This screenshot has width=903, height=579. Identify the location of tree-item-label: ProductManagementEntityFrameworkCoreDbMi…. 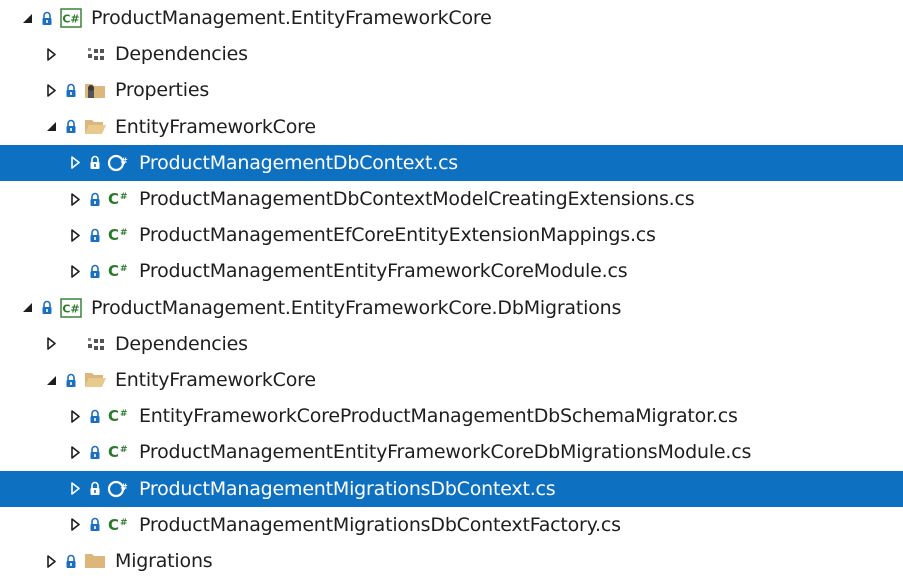
(445, 452).